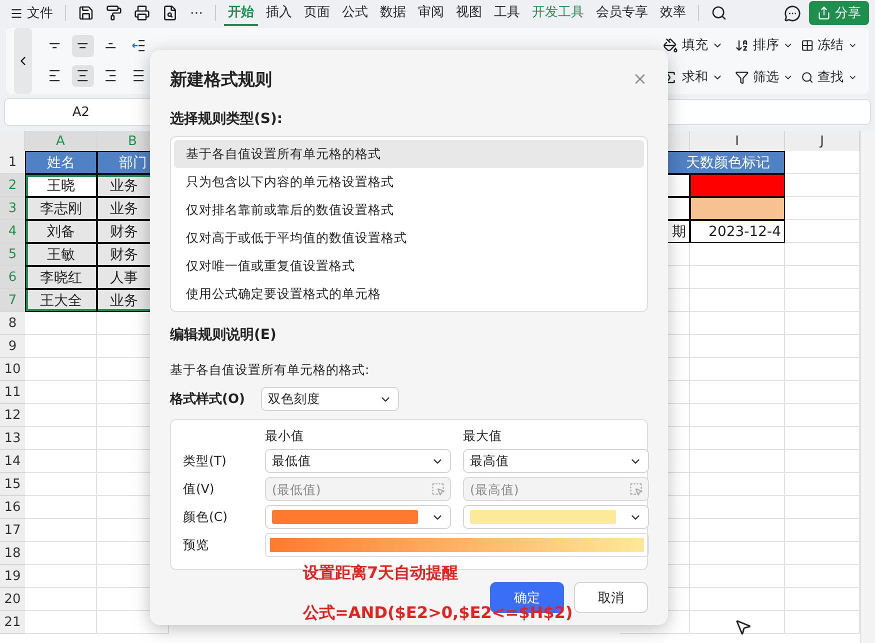 The height and width of the screenshot is (643, 875). I want to click on share-button: 分享, so click(839, 13).